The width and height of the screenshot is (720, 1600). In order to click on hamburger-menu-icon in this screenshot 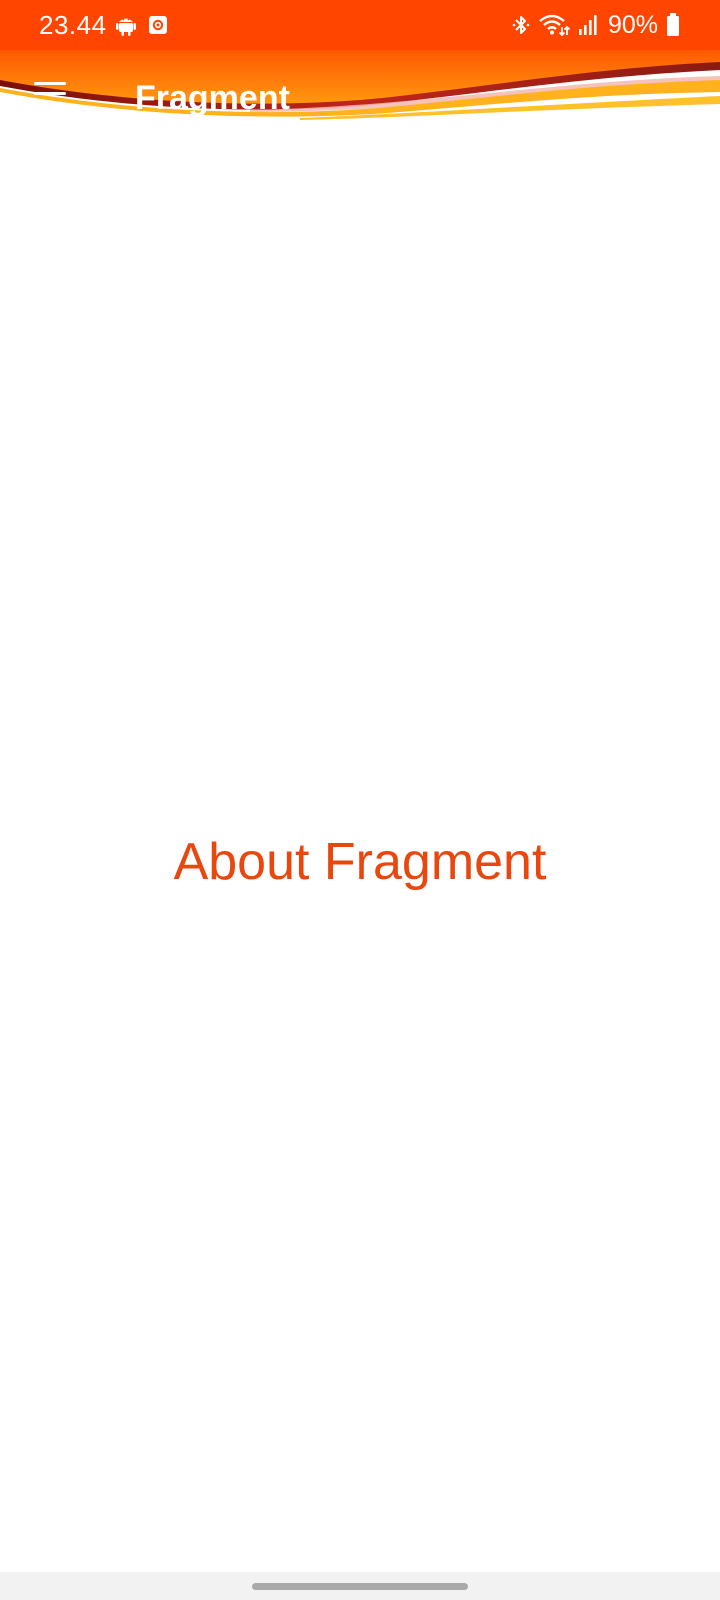, I will do `click(50, 83)`.